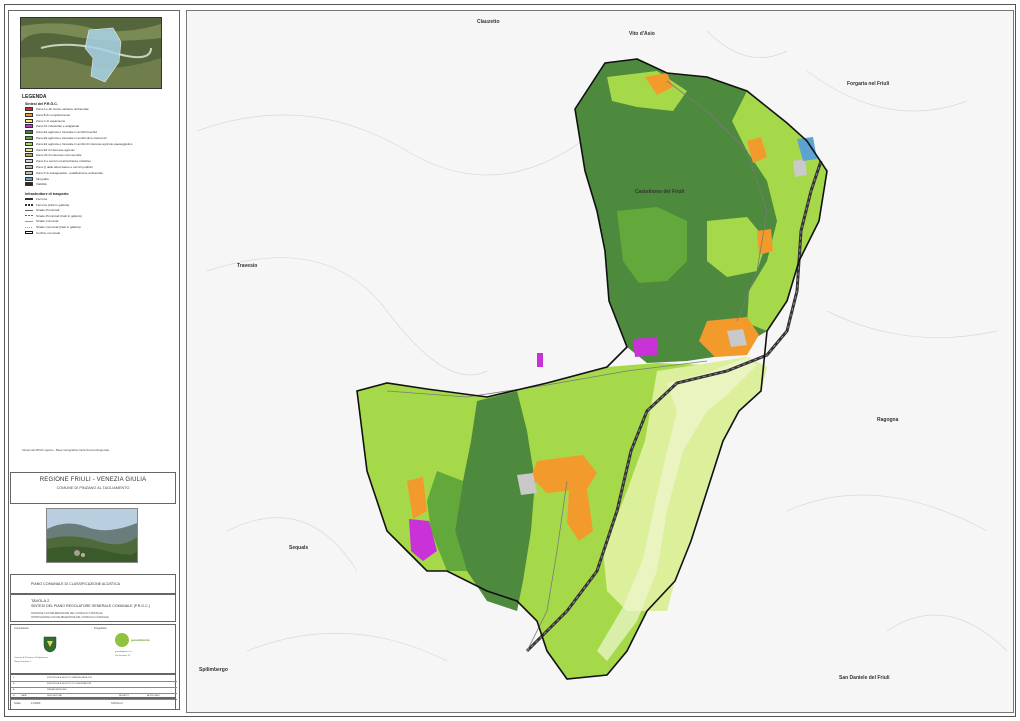 The image size is (1020, 721). I want to click on legend-infra-row: Ferrovia (tratti in galleria), so click(47, 205).